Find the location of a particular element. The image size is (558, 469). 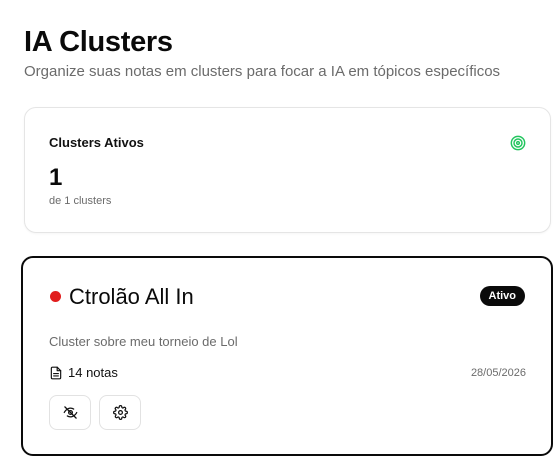

total-clusters-text: de 1 clusters is located at coordinates (80, 201).